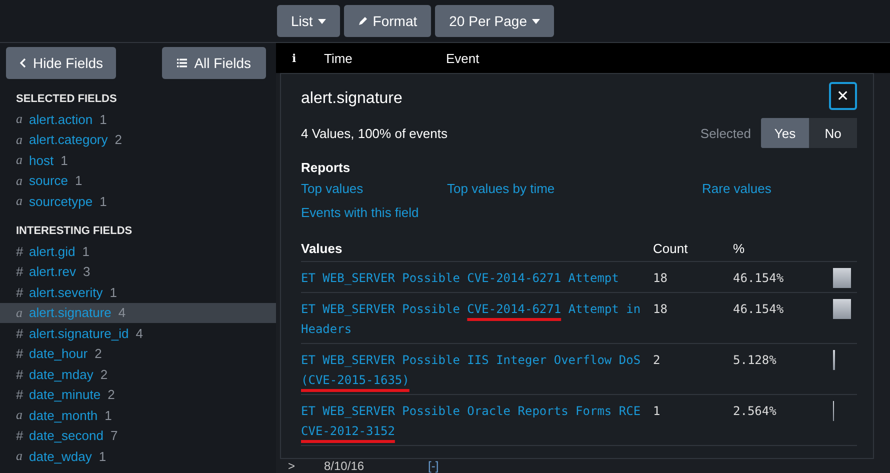  I want to click on dropdown-button: List, so click(308, 21).